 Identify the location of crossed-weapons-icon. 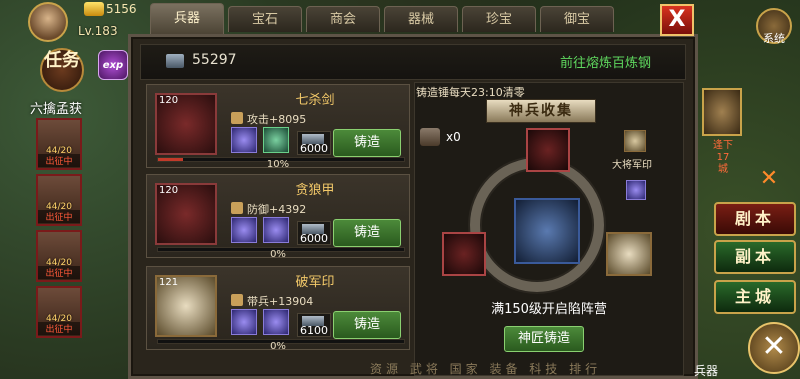
(547, 231).